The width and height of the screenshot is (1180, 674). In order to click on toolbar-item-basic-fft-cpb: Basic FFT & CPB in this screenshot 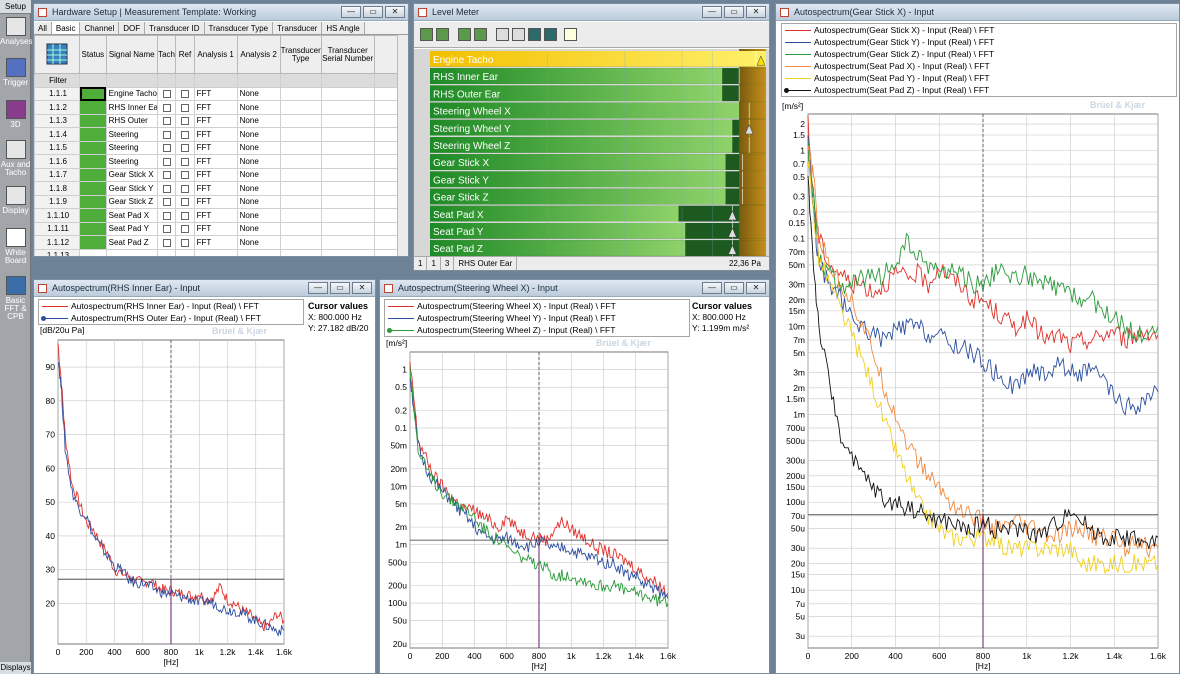, I will do `click(15, 298)`.